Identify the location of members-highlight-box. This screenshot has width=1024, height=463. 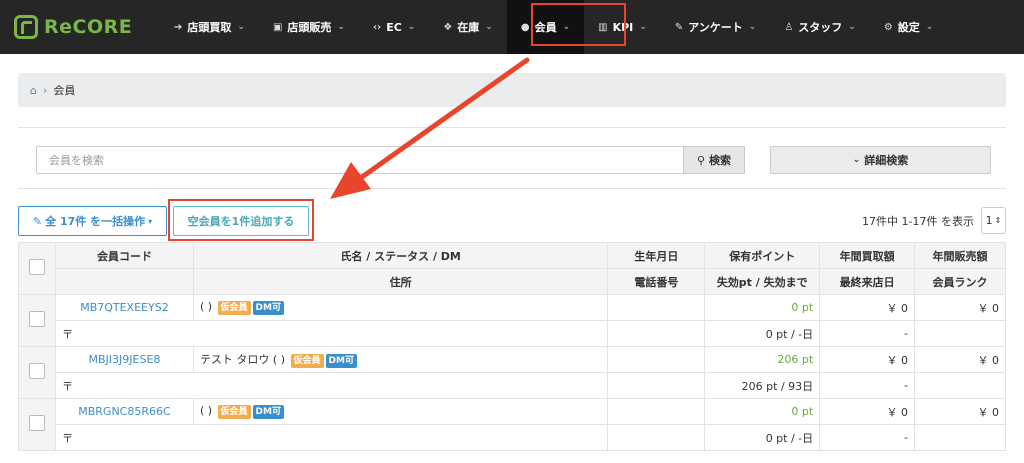
(578, 24).